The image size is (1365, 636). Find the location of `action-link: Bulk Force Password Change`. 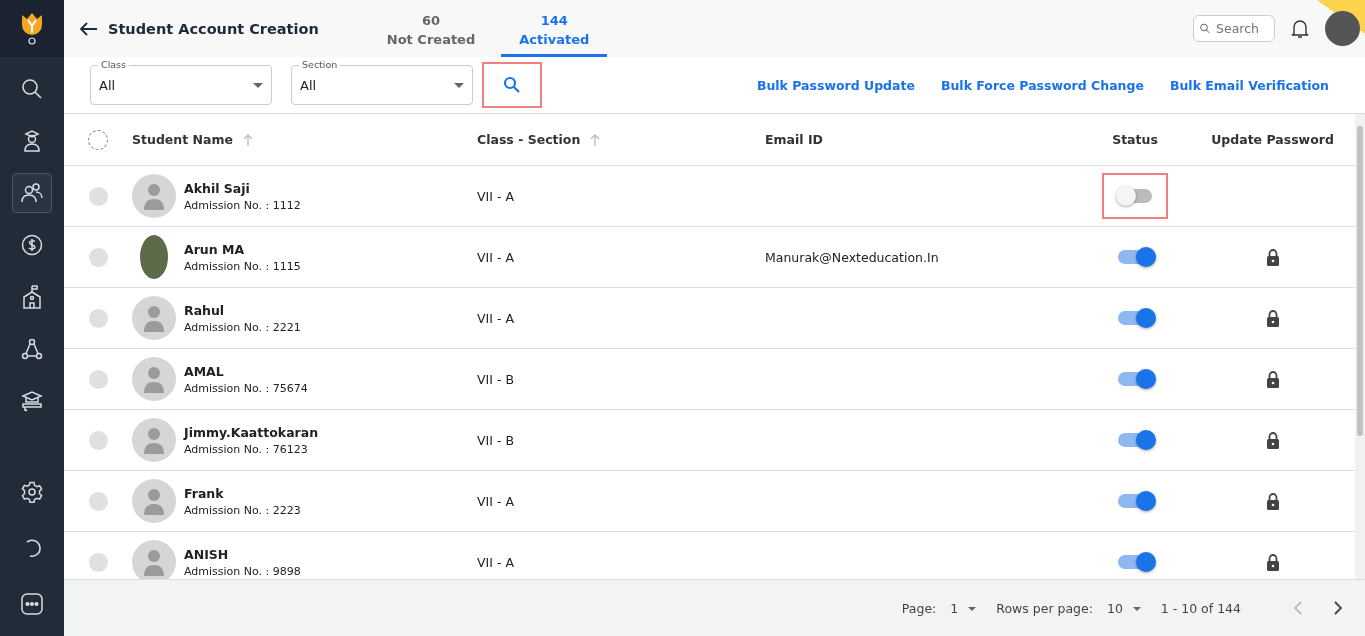

action-link: Bulk Force Password Change is located at coordinates (1042, 85).